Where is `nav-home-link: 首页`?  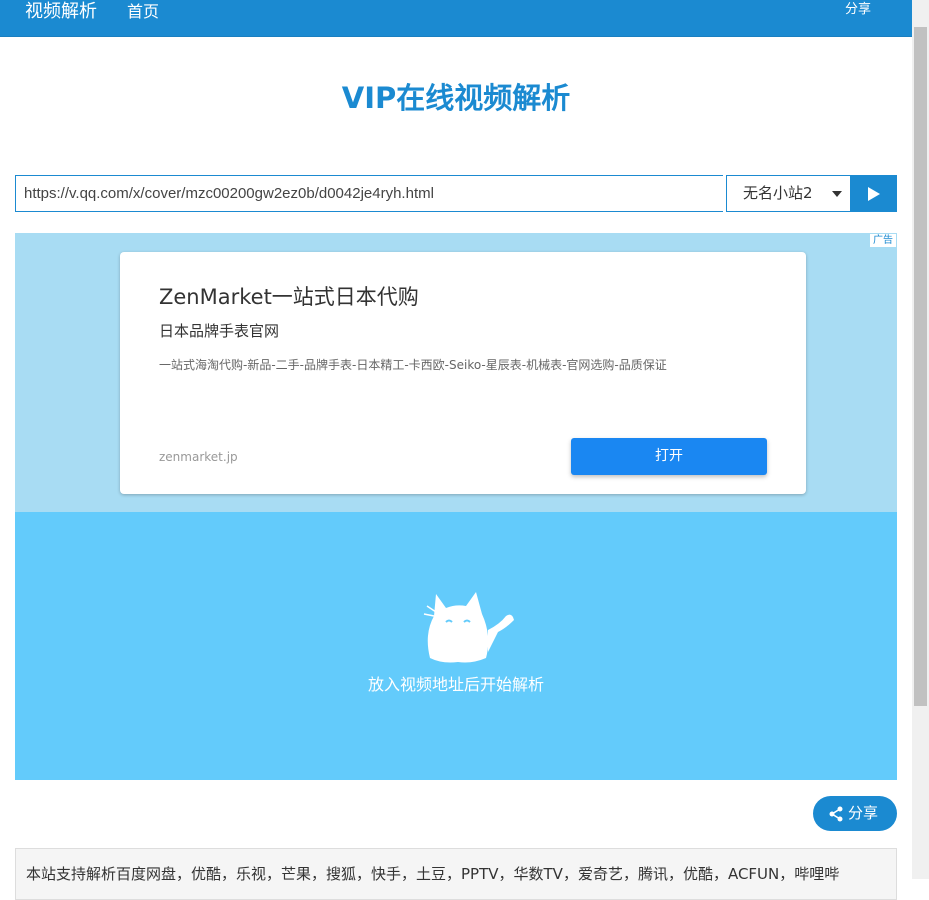 nav-home-link: 首页 is located at coordinates (143, 12).